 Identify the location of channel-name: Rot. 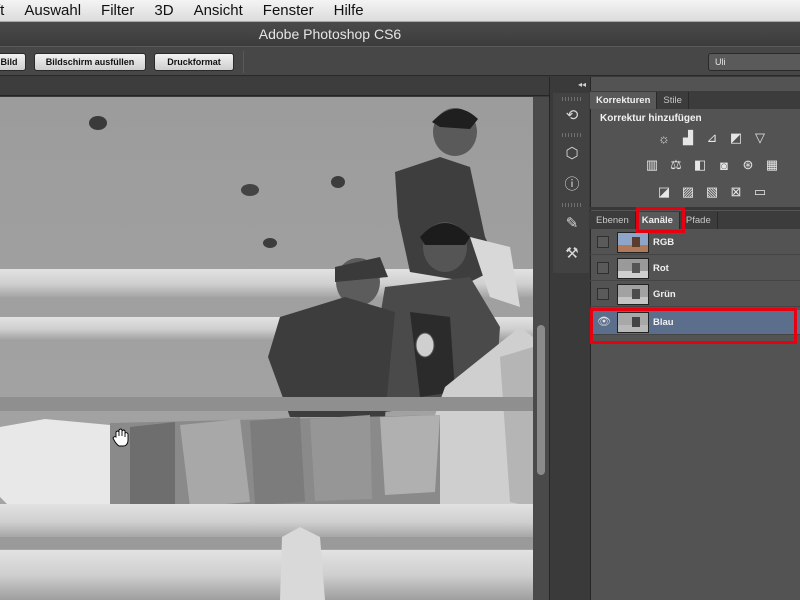
(661, 268).